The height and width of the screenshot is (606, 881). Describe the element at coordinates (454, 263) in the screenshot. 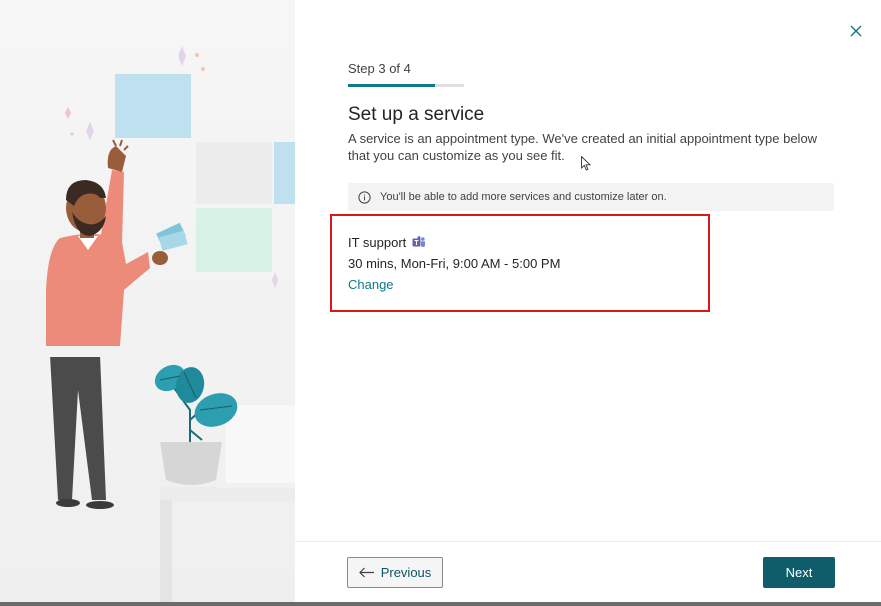

I see `service-details: 30 mins, Mon-Fri, 9:00 AM - 5:00 PM` at that location.